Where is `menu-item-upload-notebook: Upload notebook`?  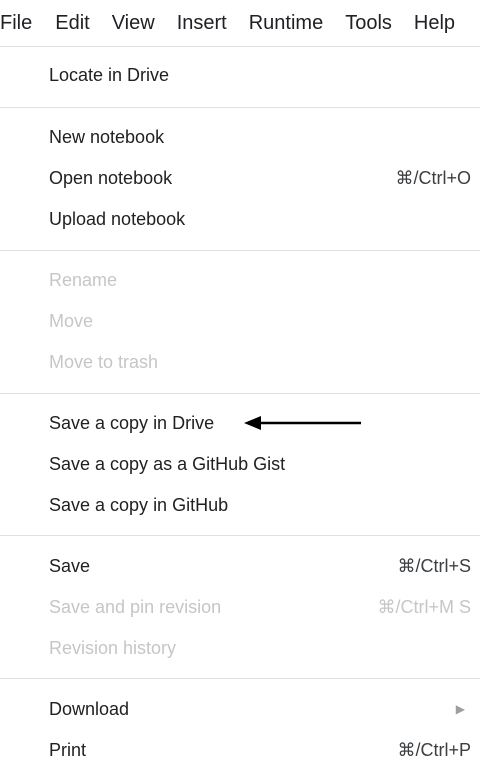 menu-item-upload-notebook: Upload notebook is located at coordinates (260, 219).